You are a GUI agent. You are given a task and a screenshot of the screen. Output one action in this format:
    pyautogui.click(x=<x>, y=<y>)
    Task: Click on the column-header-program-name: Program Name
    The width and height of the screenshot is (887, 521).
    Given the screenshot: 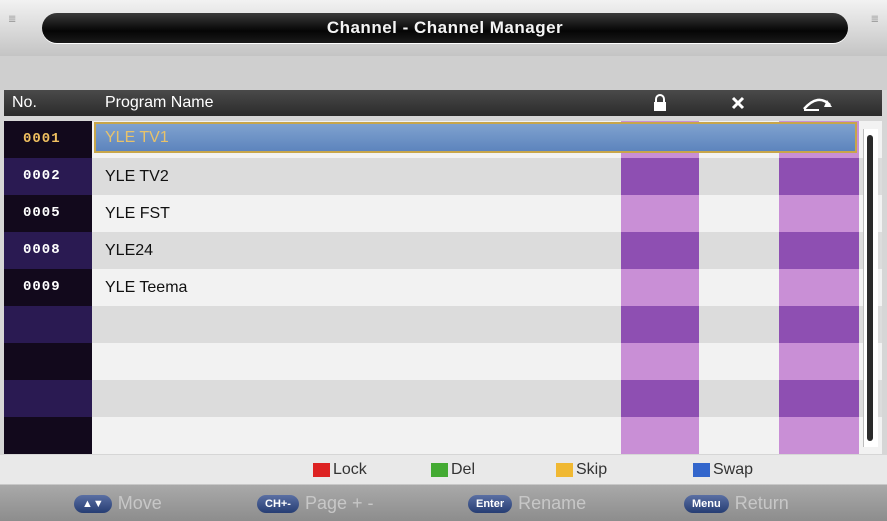 What is the action you would take?
    pyautogui.click(x=159, y=102)
    